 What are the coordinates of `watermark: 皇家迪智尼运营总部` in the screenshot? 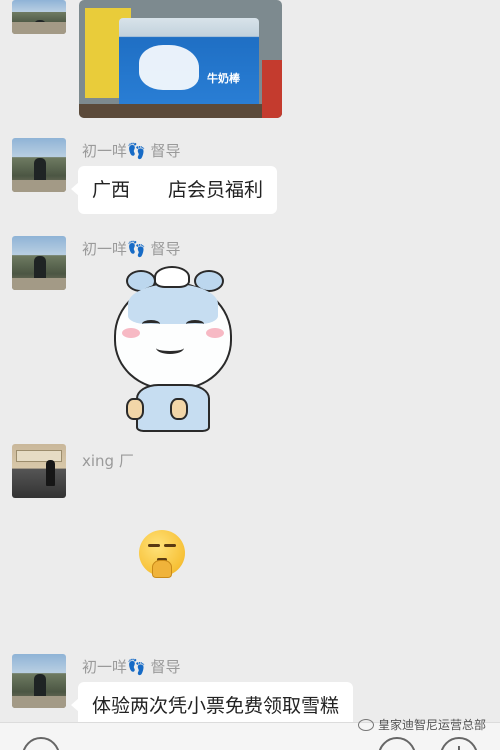 It's located at (421, 724).